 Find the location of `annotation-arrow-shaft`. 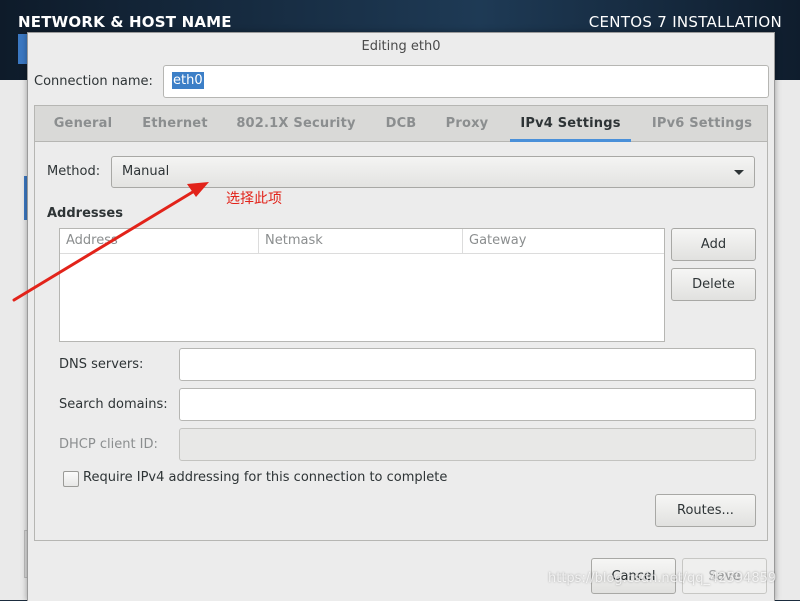

annotation-arrow-shaft is located at coordinates (105, 245).